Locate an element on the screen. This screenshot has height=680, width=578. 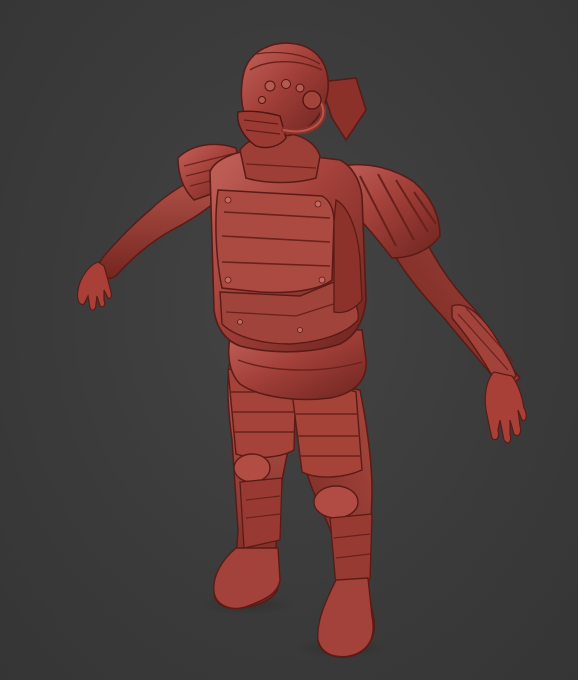
ear-module is located at coordinates (312, 100).